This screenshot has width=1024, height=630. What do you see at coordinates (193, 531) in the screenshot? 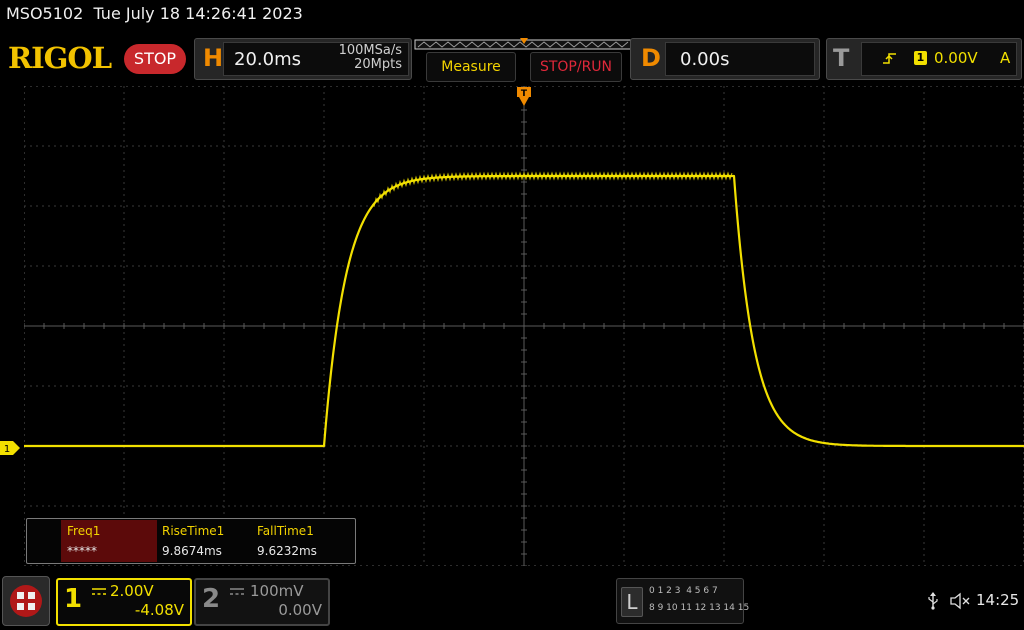
I see `measure-header-rise: RiseTime1` at bounding box center [193, 531].